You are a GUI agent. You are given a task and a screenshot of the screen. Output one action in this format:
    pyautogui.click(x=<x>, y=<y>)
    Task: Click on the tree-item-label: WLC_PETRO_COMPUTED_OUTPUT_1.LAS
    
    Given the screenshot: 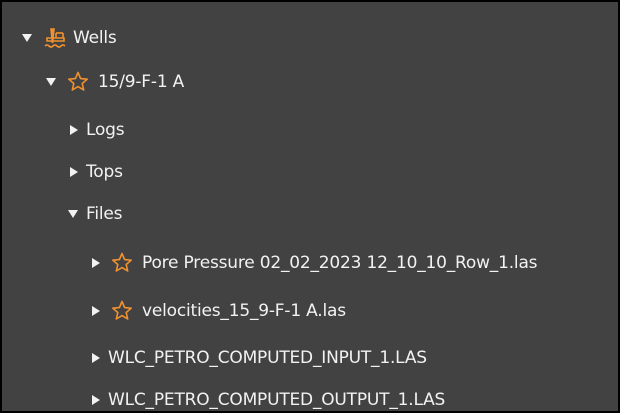 What is the action you would take?
    pyautogui.click(x=277, y=400)
    